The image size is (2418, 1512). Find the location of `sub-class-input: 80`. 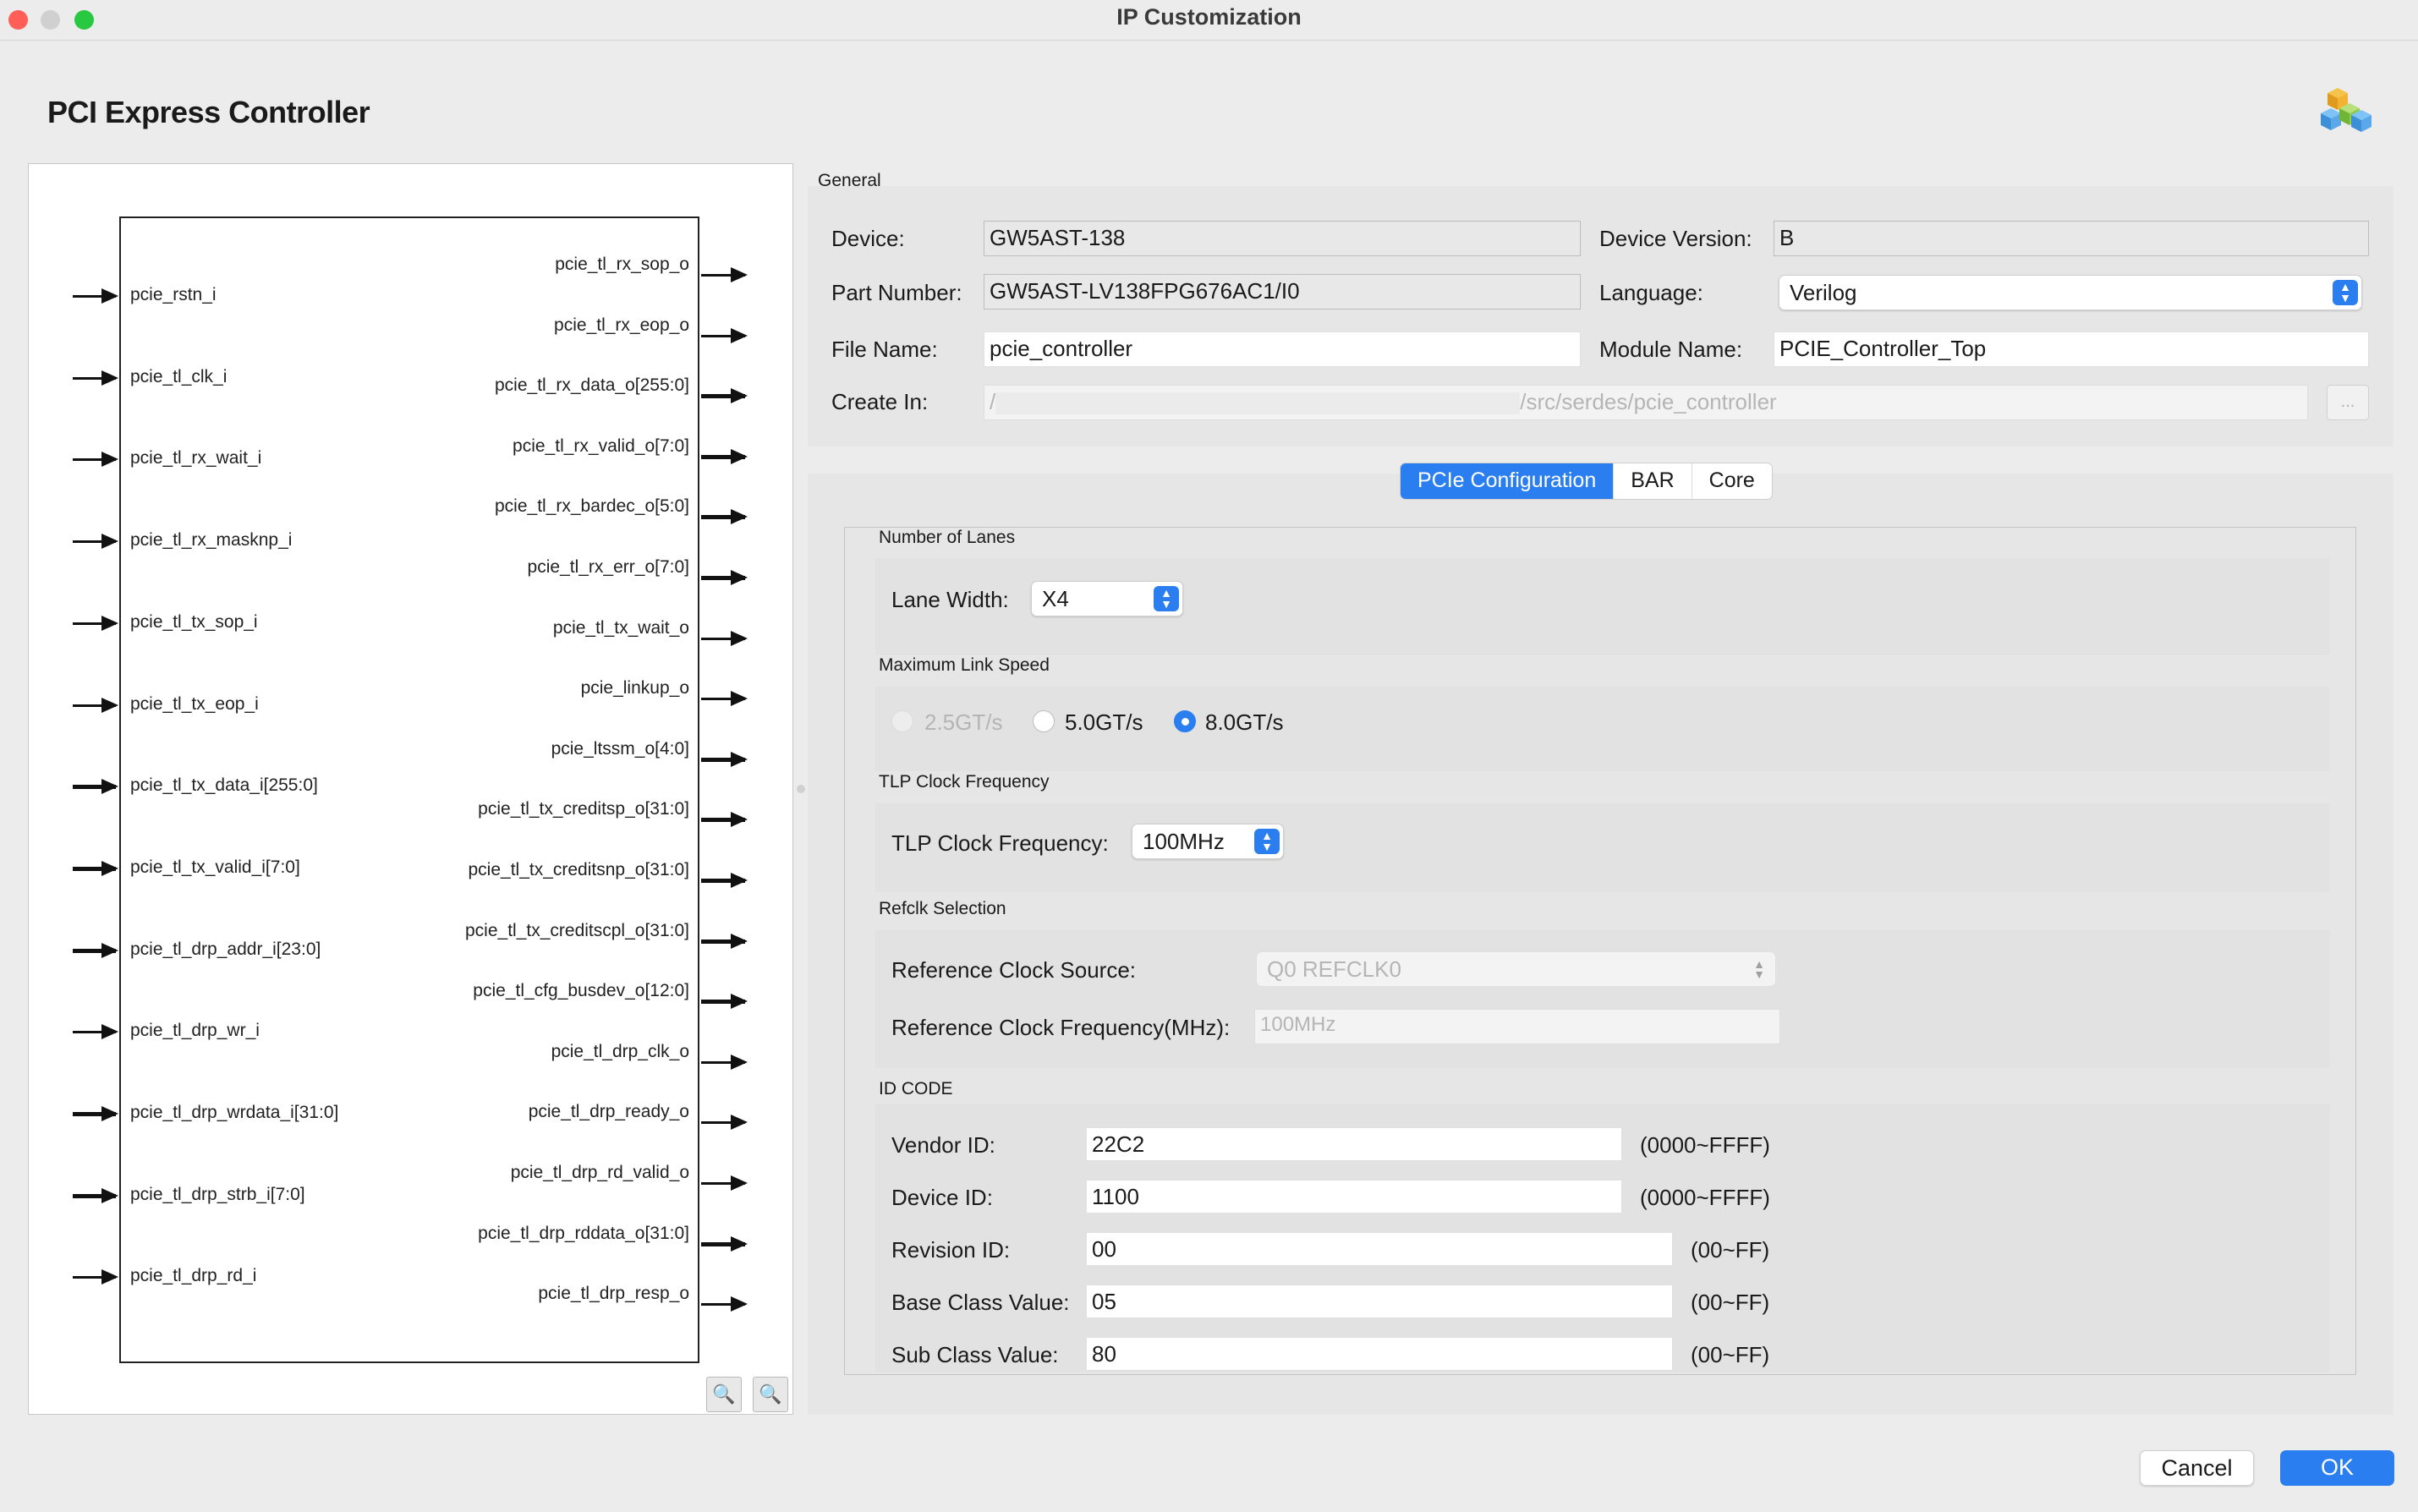

sub-class-input: 80 is located at coordinates (1379, 1354).